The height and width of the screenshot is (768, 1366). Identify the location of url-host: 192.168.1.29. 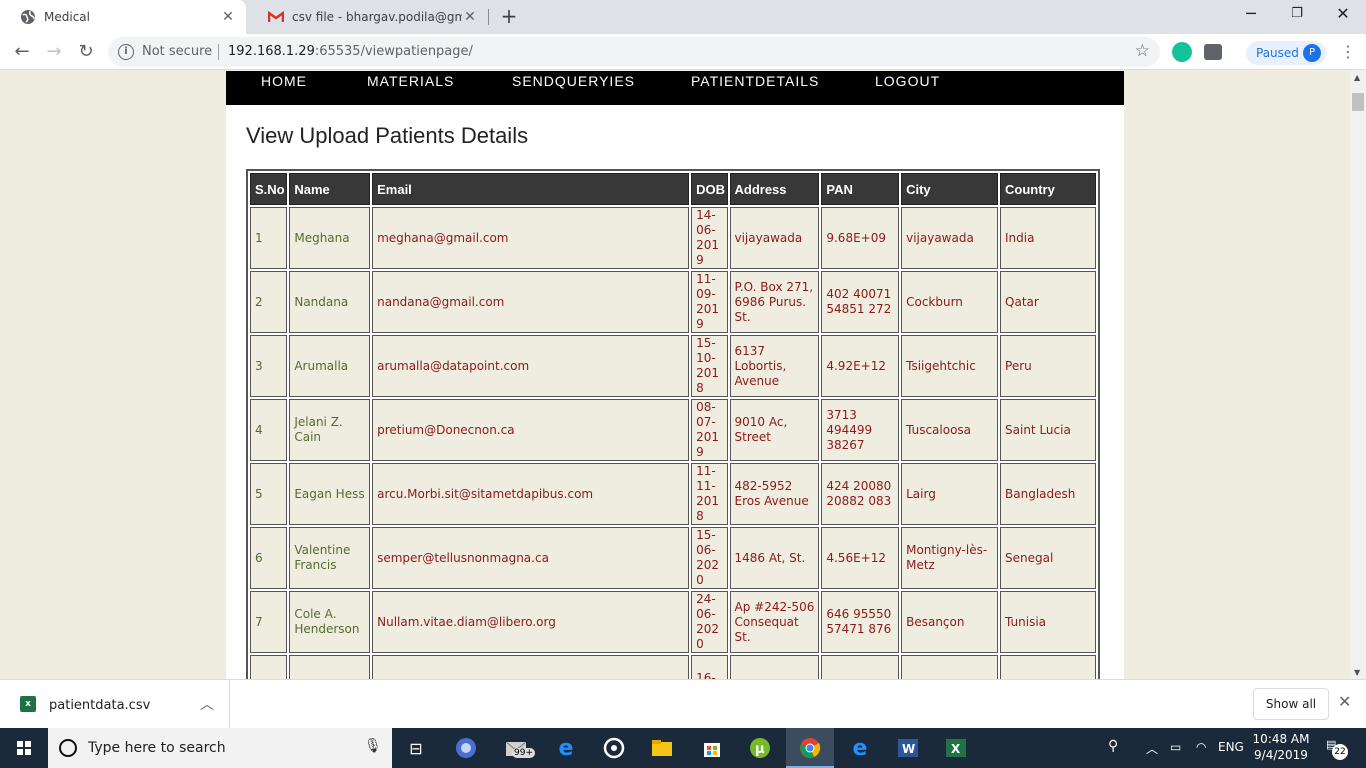
(271, 51).